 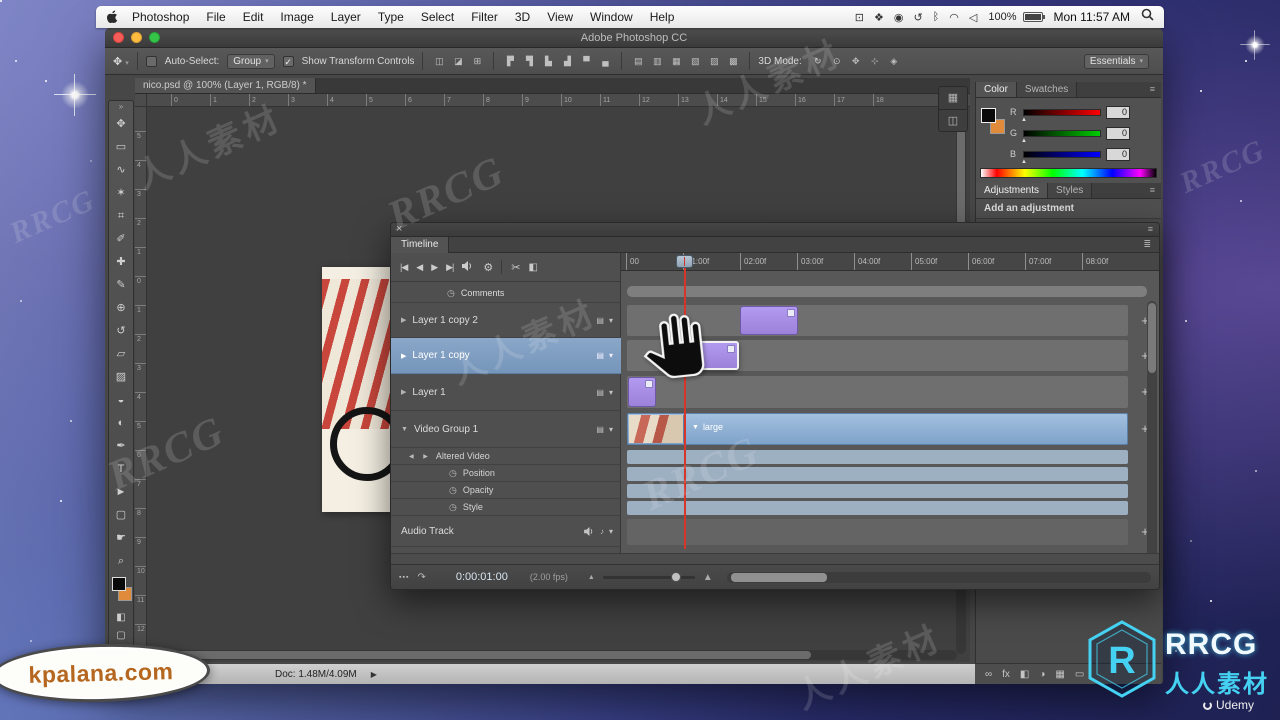 What do you see at coordinates (346, 17) in the screenshot?
I see `menu-item: Layer` at bounding box center [346, 17].